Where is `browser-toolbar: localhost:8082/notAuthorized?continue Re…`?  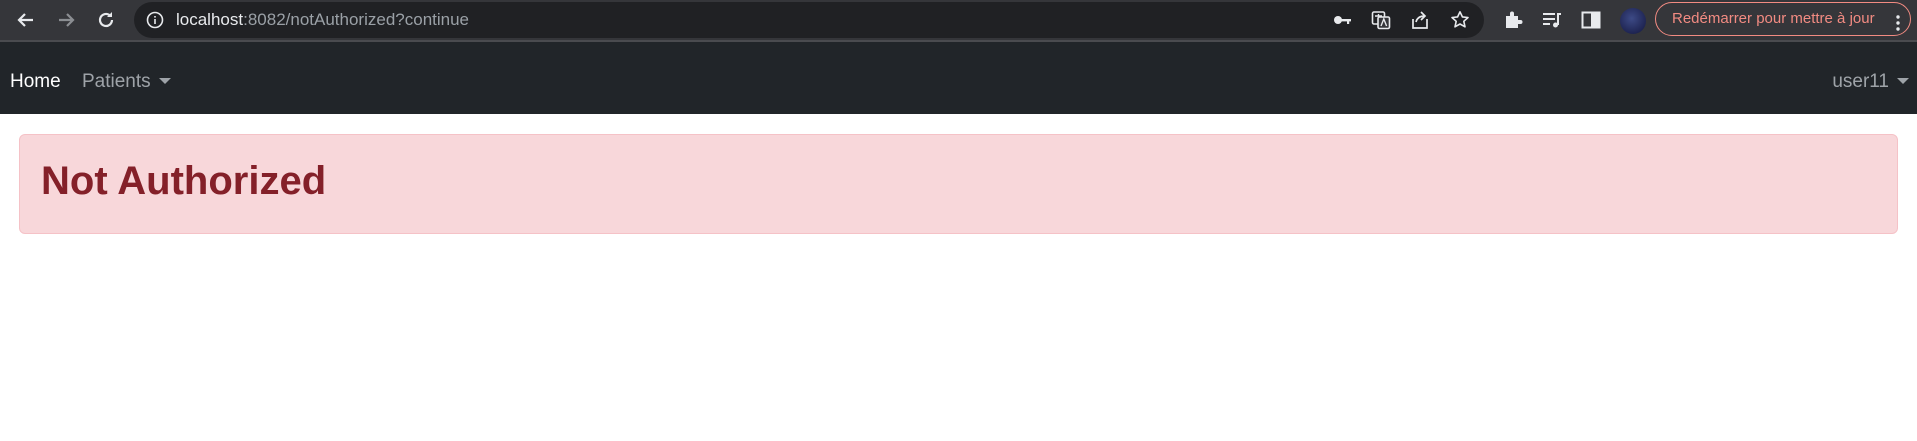
browser-toolbar: localhost:8082/notAuthorized?continue Re… is located at coordinates (958, 21).